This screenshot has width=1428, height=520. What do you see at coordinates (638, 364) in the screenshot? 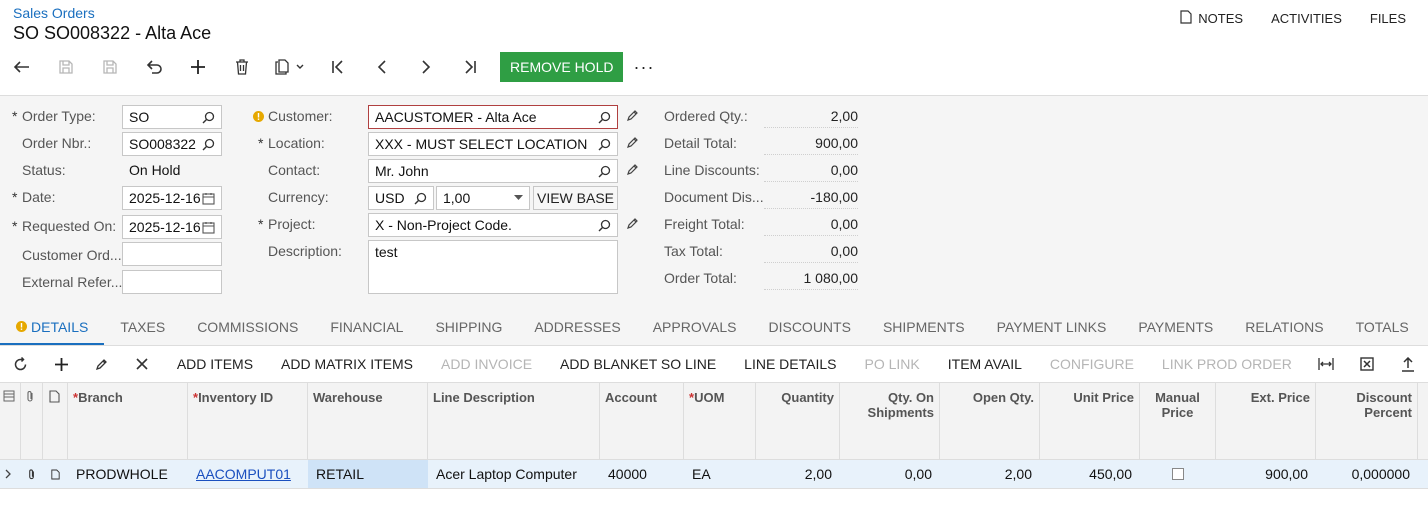
I see `add-blanket-so-line-button: ADD BLANKET SO LINE` at bounding box center [638, 364].